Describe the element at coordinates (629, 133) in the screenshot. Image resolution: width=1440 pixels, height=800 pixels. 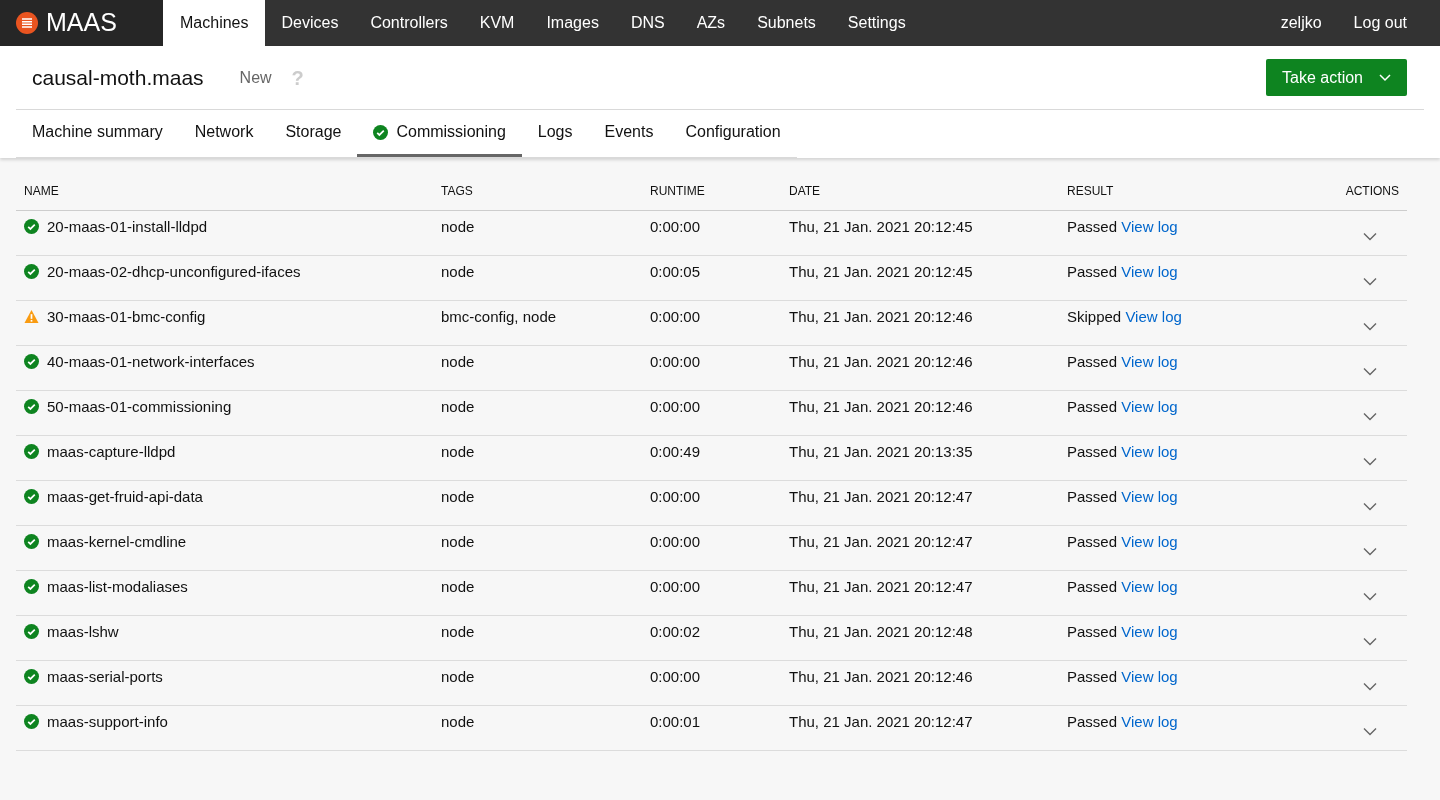
I see `tab: Events` at that location.